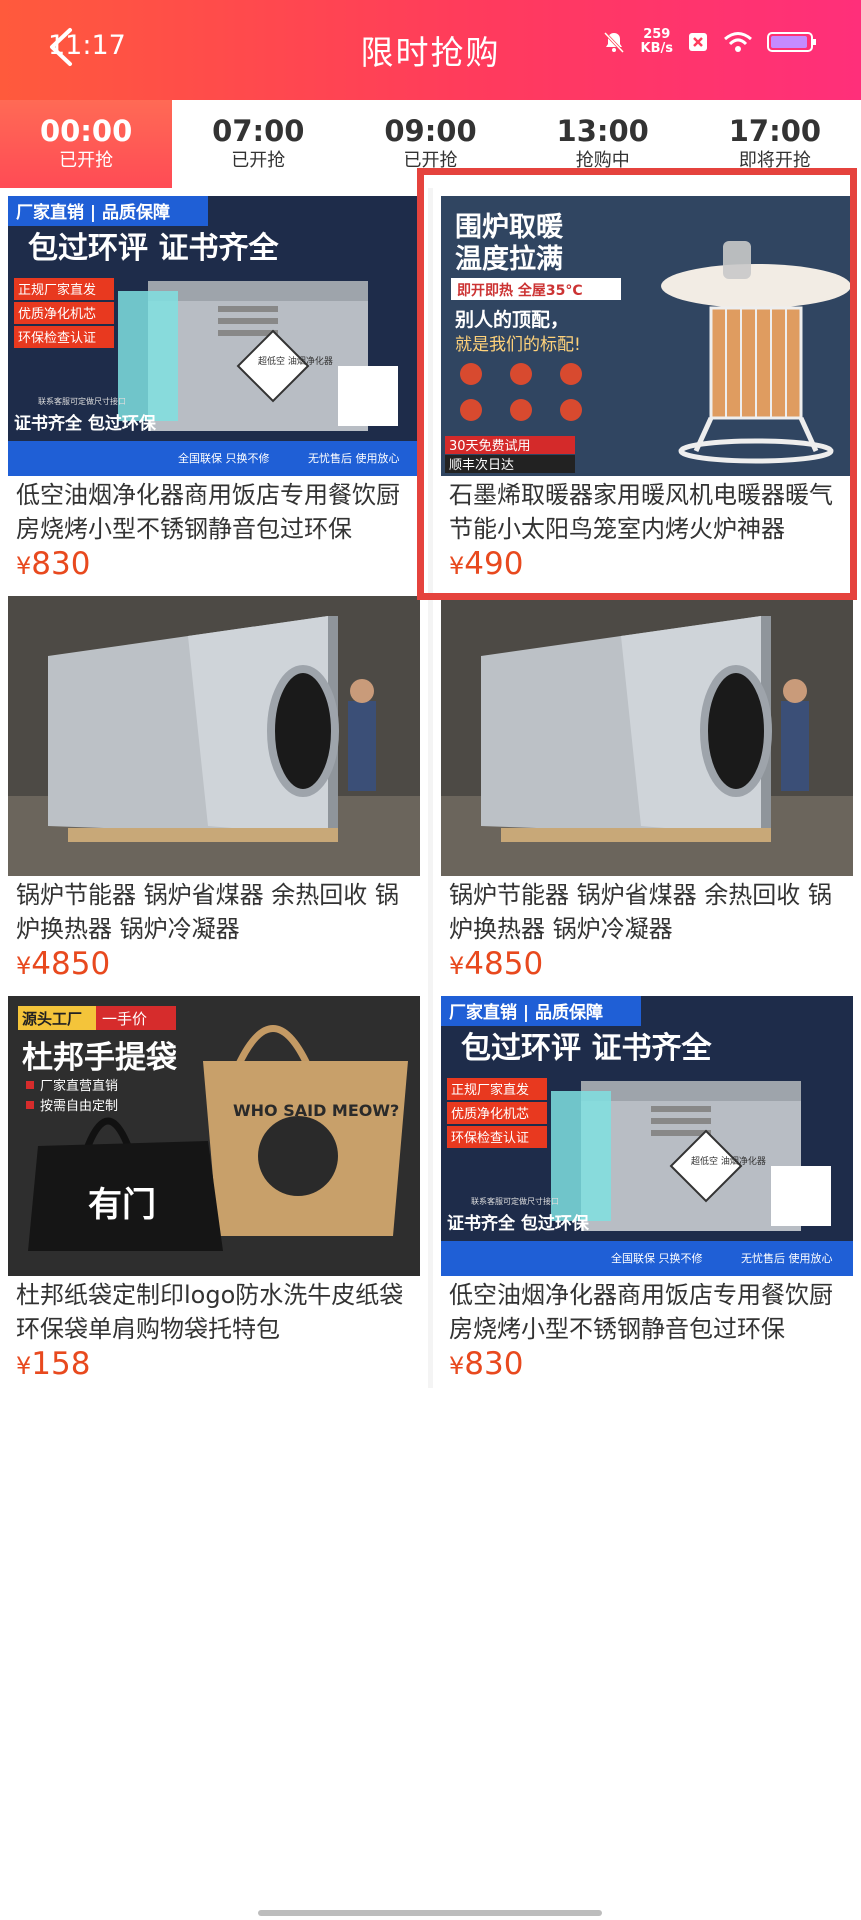  I want to click on svg-text: 就是我们的标配!, so click(518, 345).